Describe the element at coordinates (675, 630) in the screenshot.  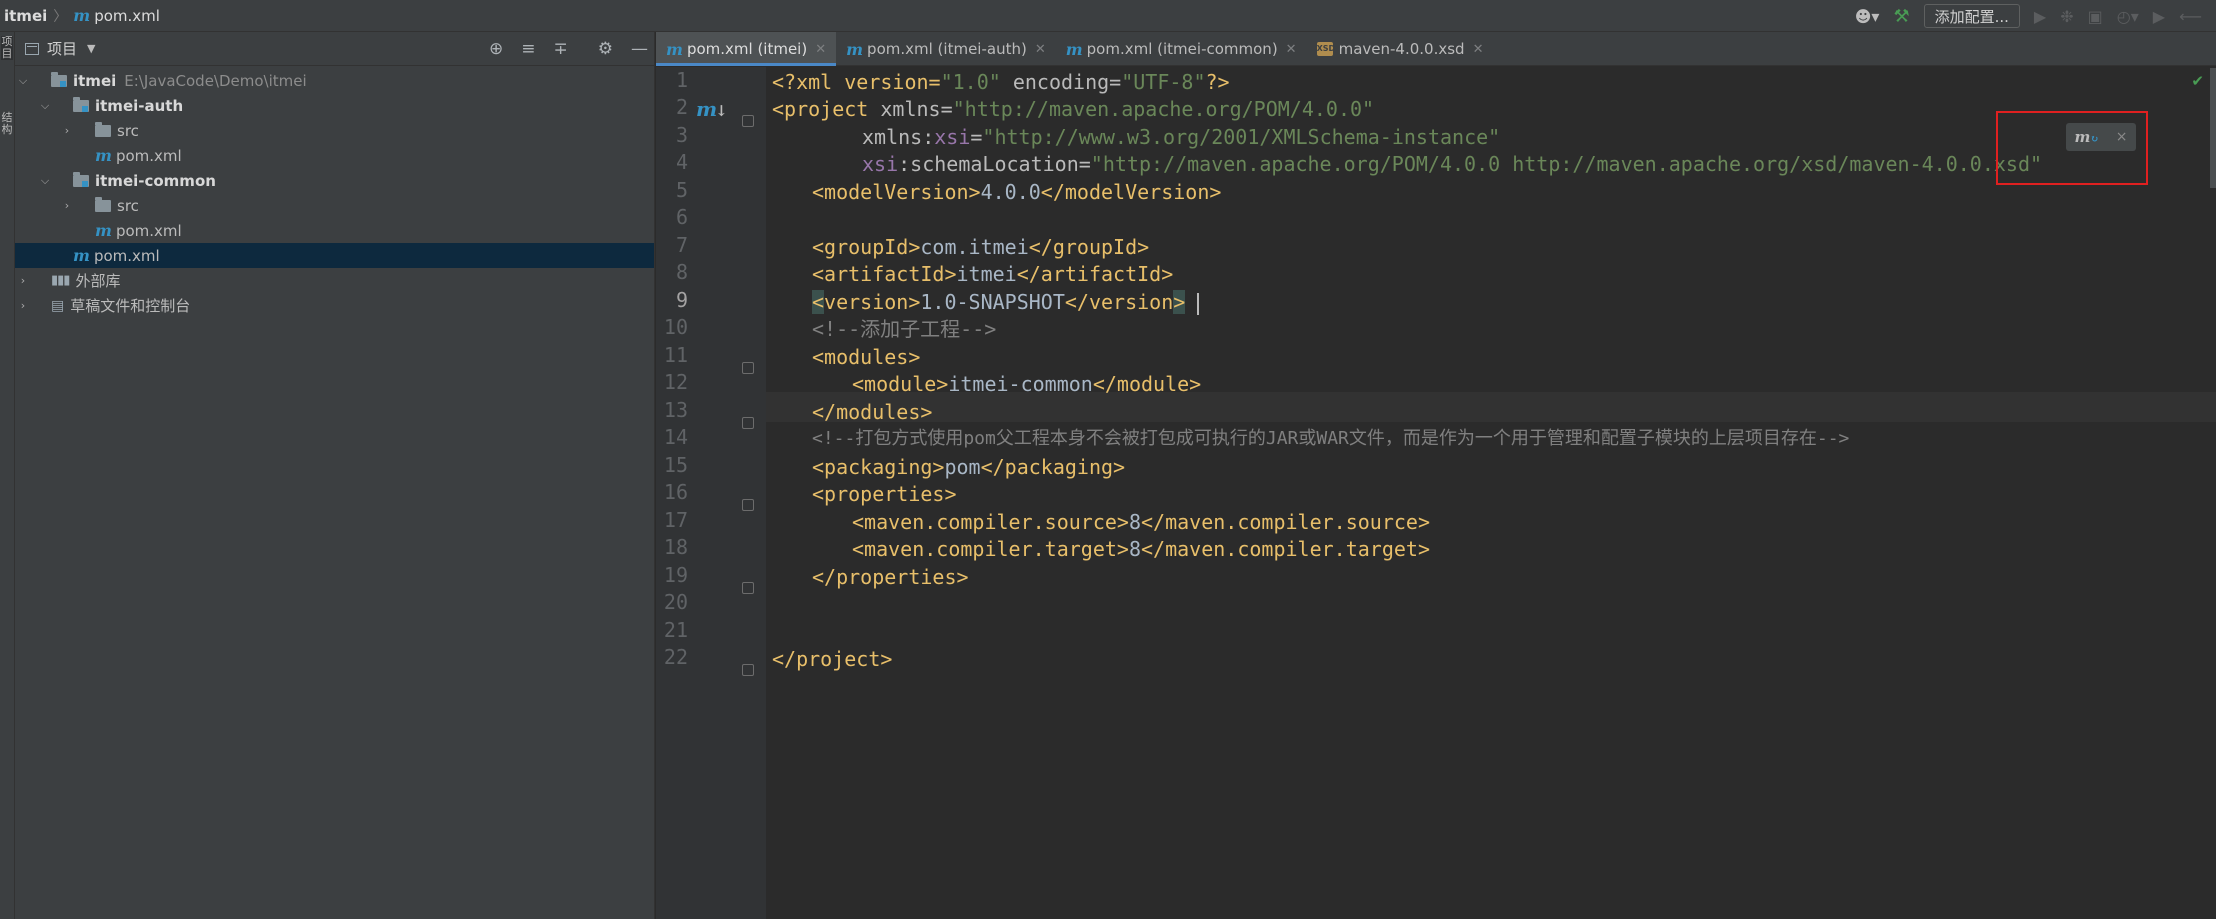
I see `line-number: 21` at that location.